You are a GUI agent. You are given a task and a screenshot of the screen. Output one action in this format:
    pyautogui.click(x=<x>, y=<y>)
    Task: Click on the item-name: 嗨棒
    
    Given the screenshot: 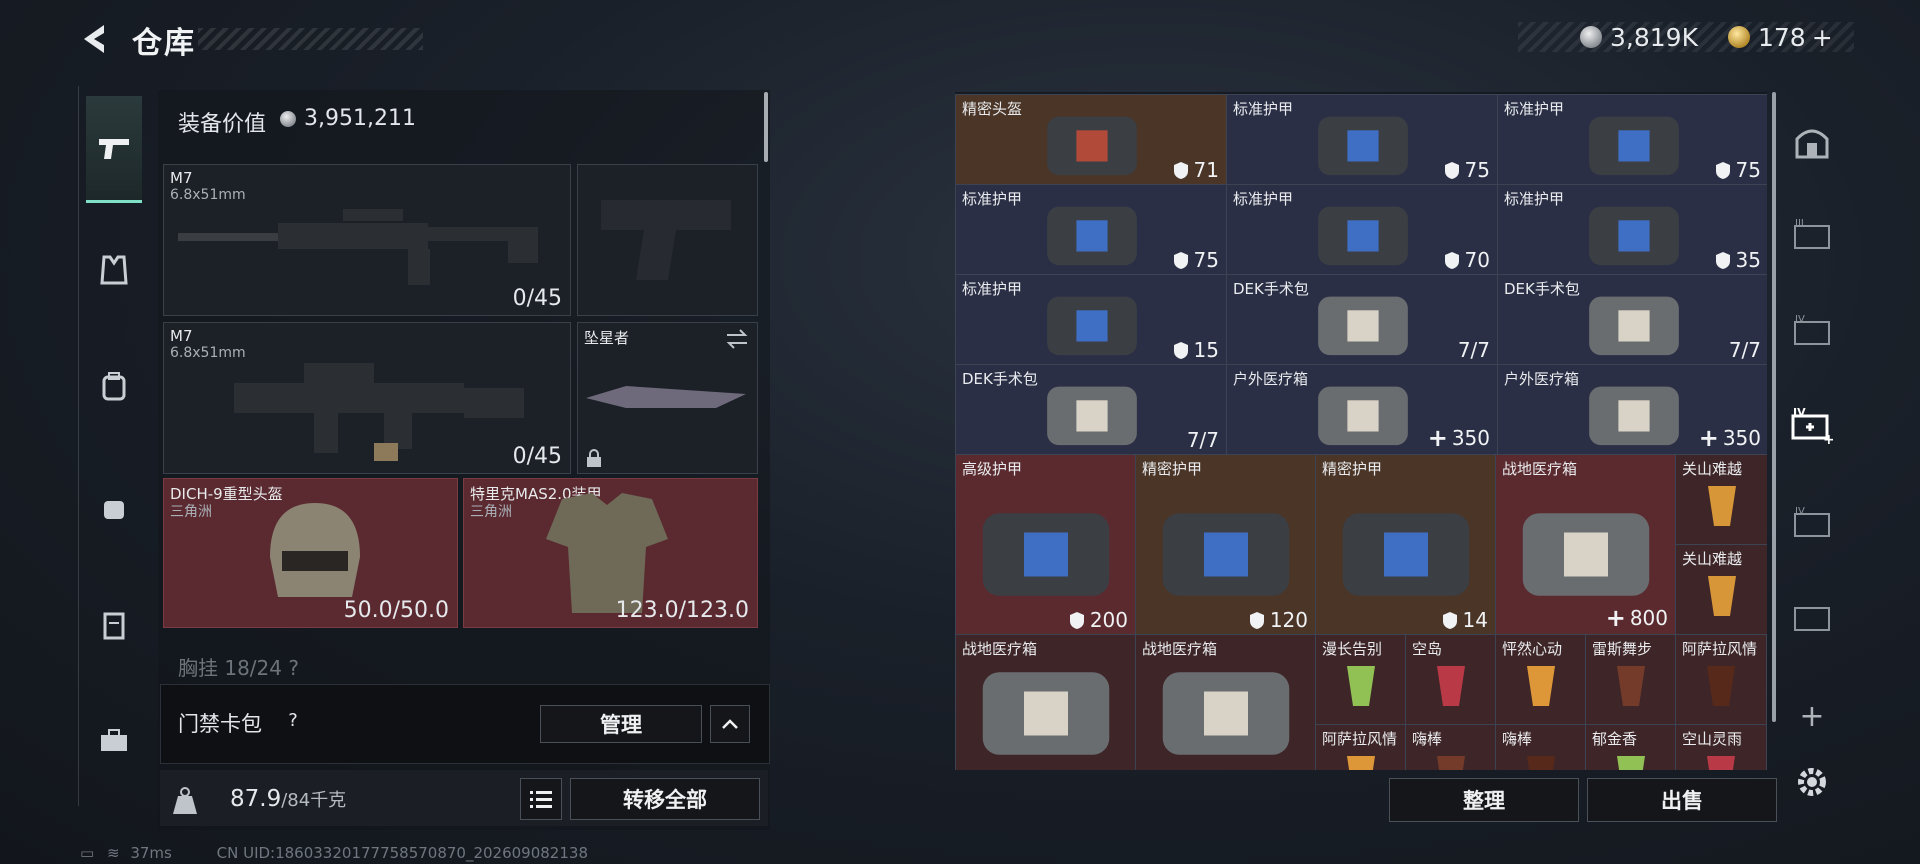 What is the action you would take?
    pyautogui.click(x=1427, y=739)
    